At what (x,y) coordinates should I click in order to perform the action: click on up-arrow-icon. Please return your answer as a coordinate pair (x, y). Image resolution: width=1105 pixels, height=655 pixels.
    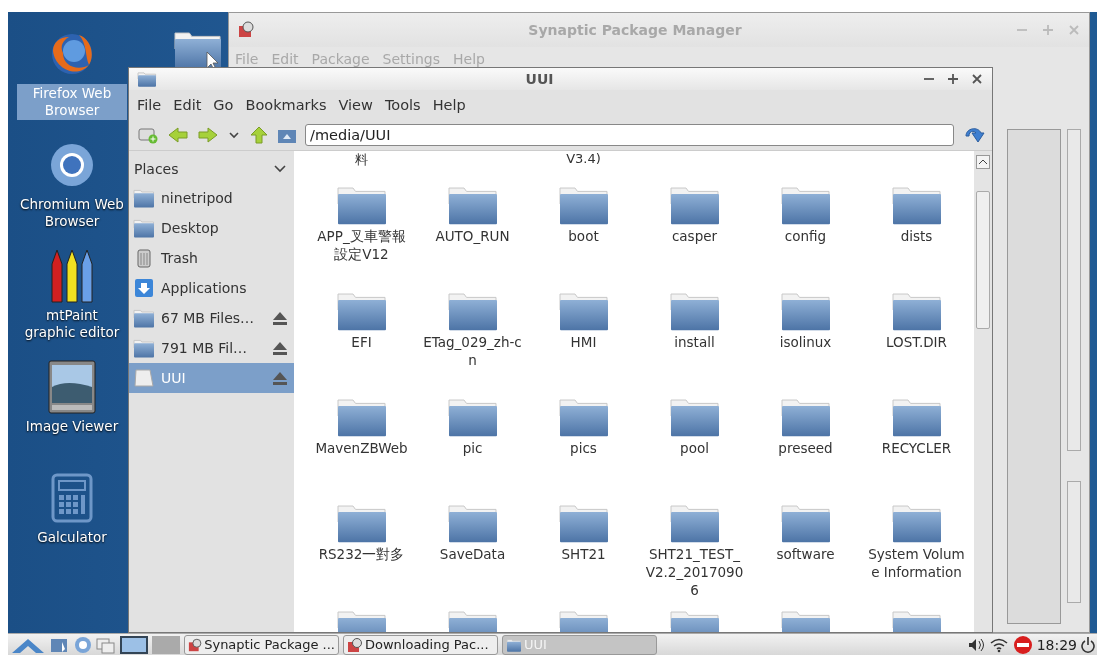
    Looking at the image, I should click on (259, 135).